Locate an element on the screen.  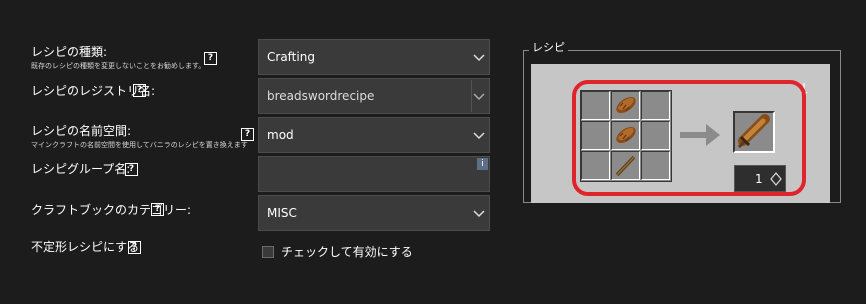
info-icon: i is located at coordinates (482, 164).